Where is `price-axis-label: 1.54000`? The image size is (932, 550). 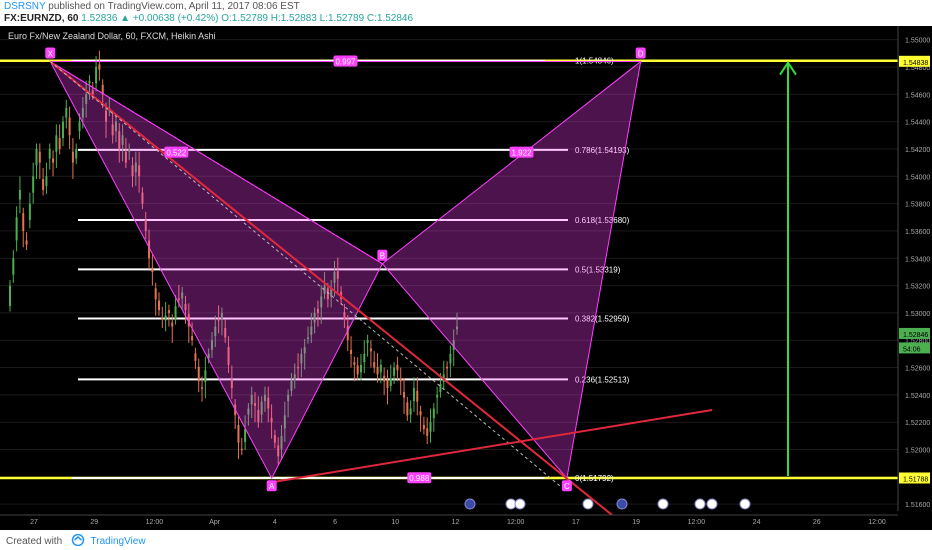 price-axis-label: 1.54000 is located at coordinates (917, 177).